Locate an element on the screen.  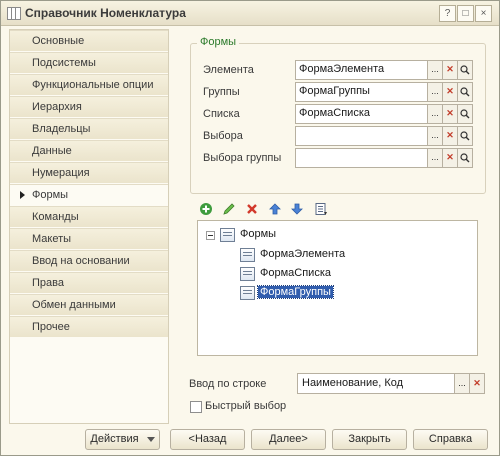
sidebar-item-label: Функциональные опции is located at coordinates (93, 85).